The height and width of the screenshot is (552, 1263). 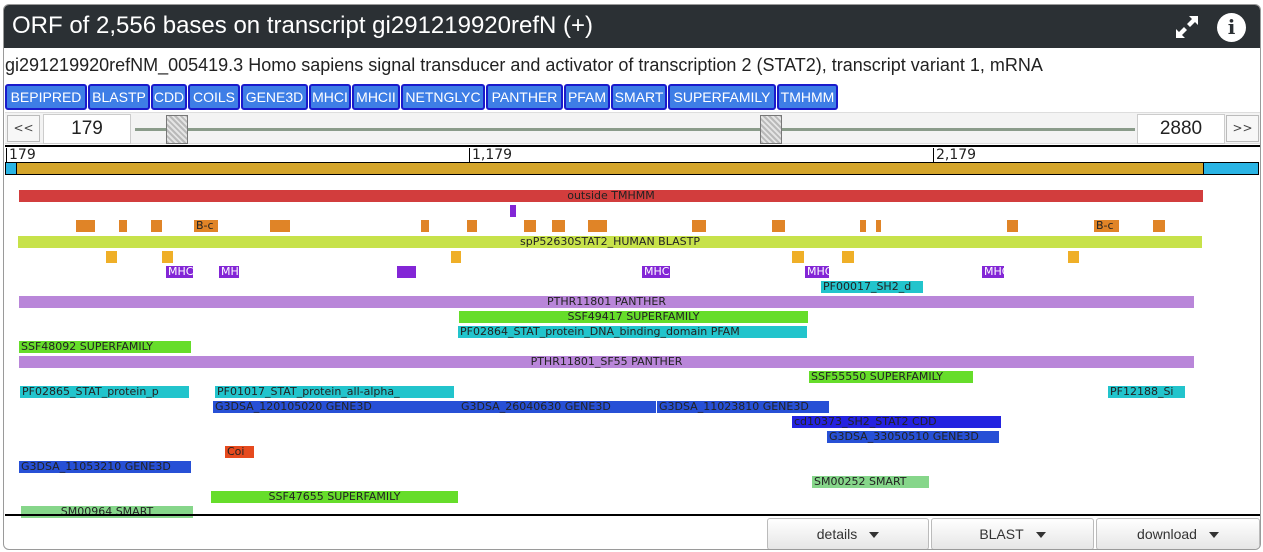 What do you see at coordinates (104, 392) in the screenshot?
I see `feature-bar: PF02865_STAT_protein_p` at bounding box center [104, 392].